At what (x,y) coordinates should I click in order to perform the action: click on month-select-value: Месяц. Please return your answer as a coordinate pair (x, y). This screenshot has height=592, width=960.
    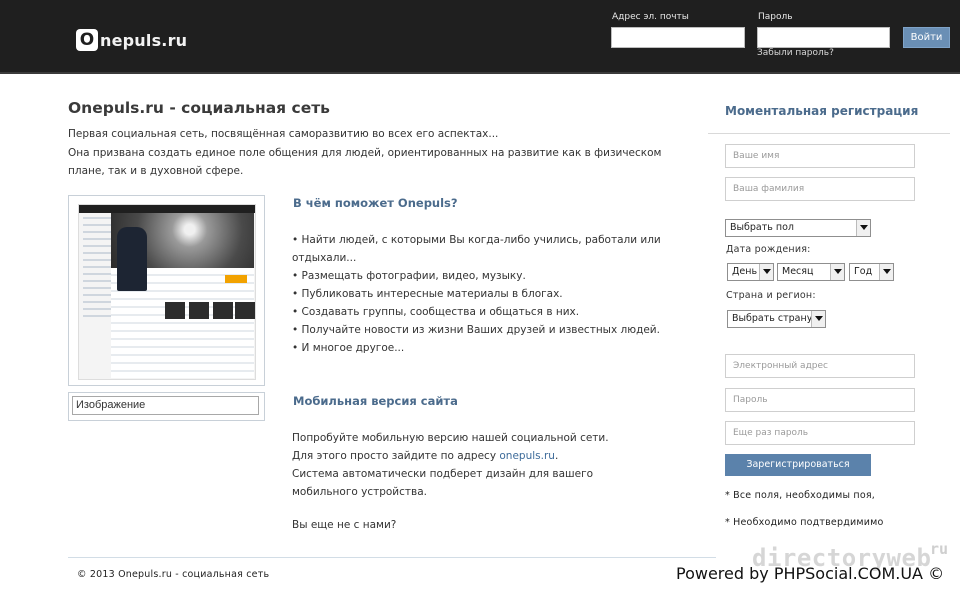
    Looking at the image, I should click on (798, 271).